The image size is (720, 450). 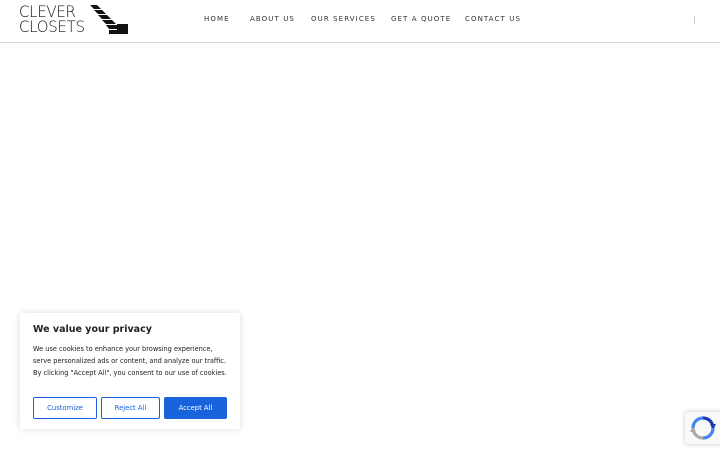 What do you see at coordinates (694, 20) in the screenshot?
I see `header-divider` at bounding box center [694, 20].